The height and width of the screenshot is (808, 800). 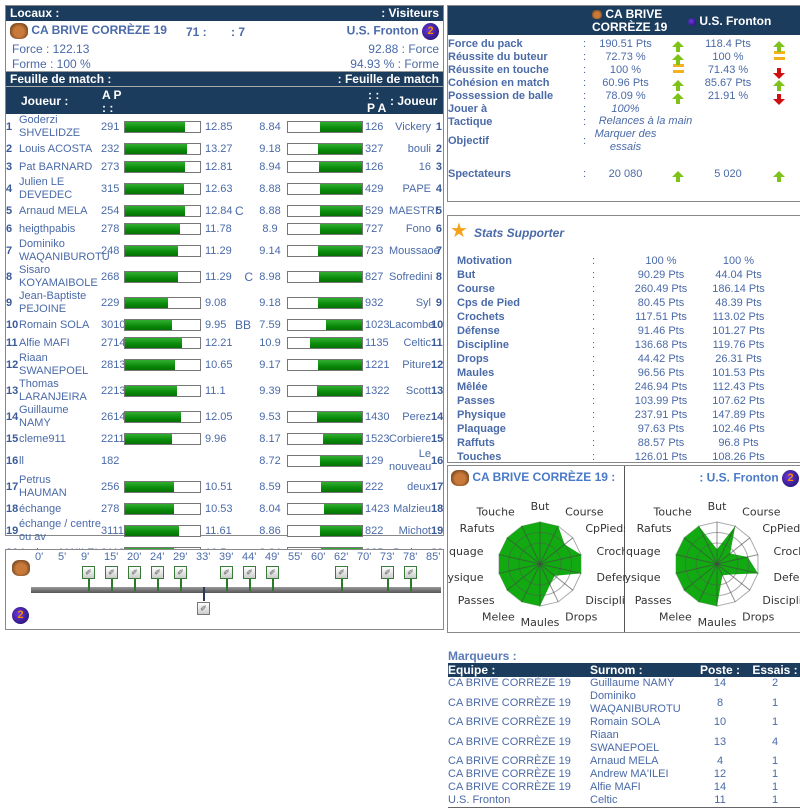 What do you see at coordinates (720, 774) in the screenshot?
I see `scorer-position: 12` at bounding box center [720, 774].